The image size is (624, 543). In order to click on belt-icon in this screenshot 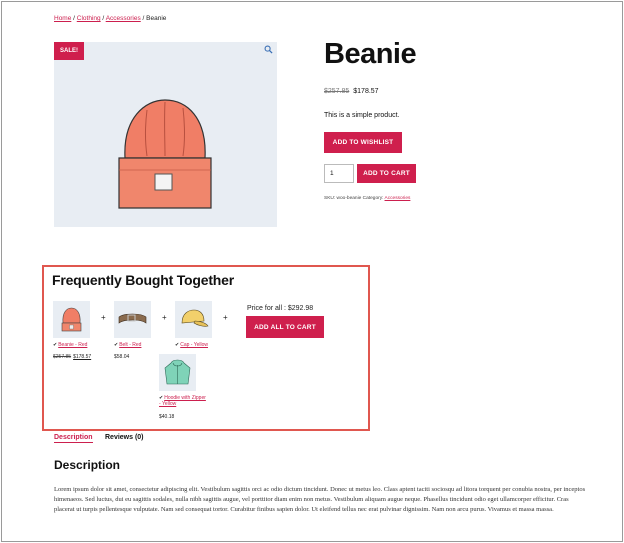, I will do `click(132, 318)`.